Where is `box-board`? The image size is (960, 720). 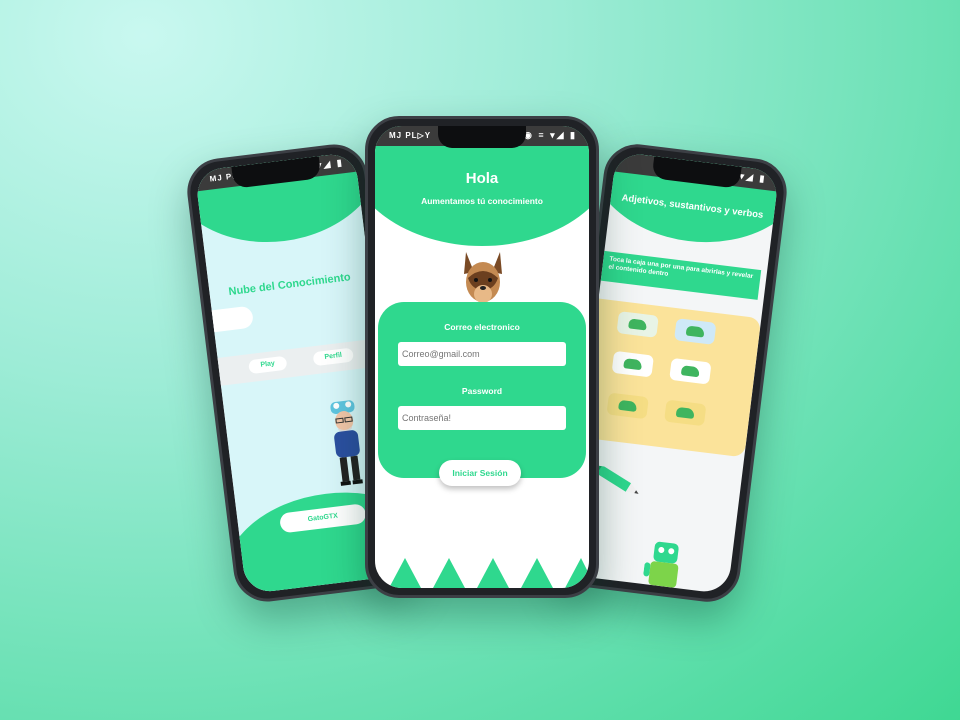
box-board is located at coordinates (666, 377).